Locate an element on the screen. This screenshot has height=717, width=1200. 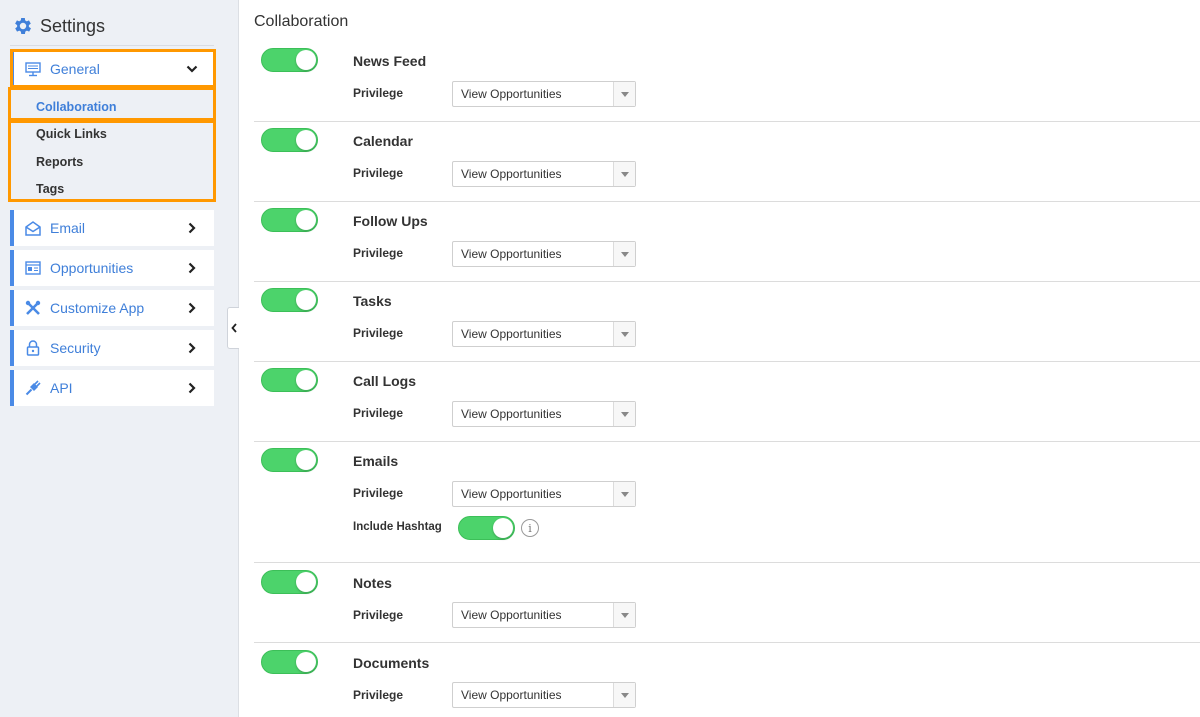
sidebar-item-label: Opportunities is located at coordinates (92, 268).